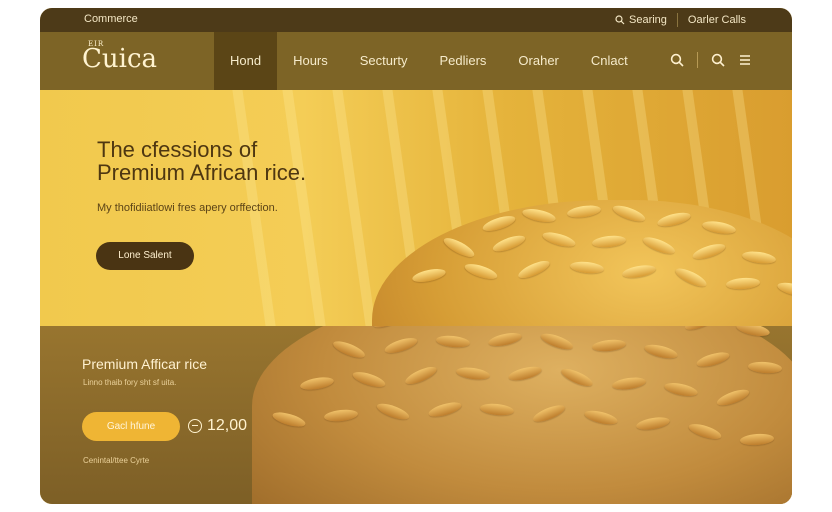 The image size is (832, 512). I want to click on nav-item-cnlact: Cnlact, so click(609, 61).